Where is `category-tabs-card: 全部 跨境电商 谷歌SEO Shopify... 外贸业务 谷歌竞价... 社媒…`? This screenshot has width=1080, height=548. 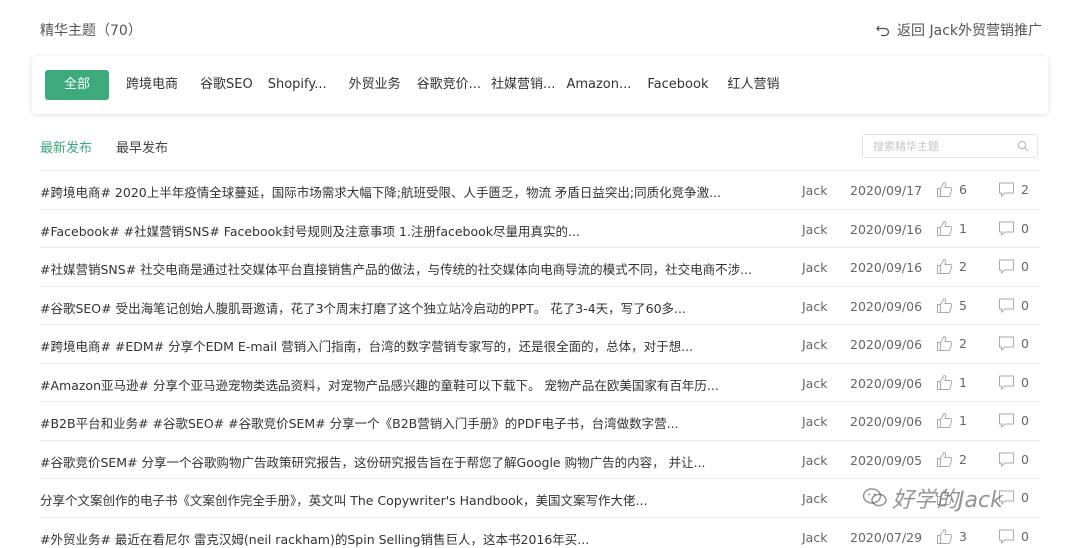 category-tabs-card: 全部 跨境电商 谷歌SEO Shopify... 外贸业务 谷歌竞价... 社媒… is located at coordinates (540, 85).